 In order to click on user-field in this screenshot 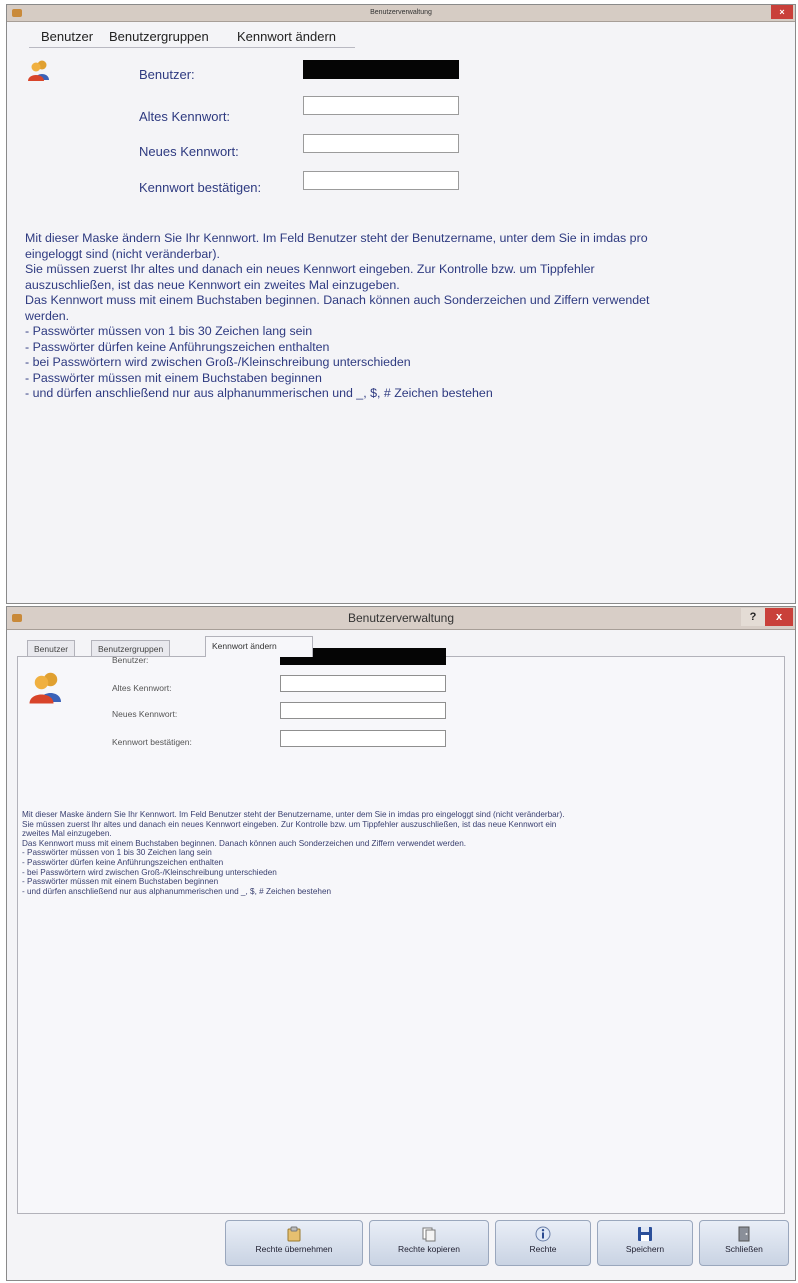, I will do `click(381, 69)`.